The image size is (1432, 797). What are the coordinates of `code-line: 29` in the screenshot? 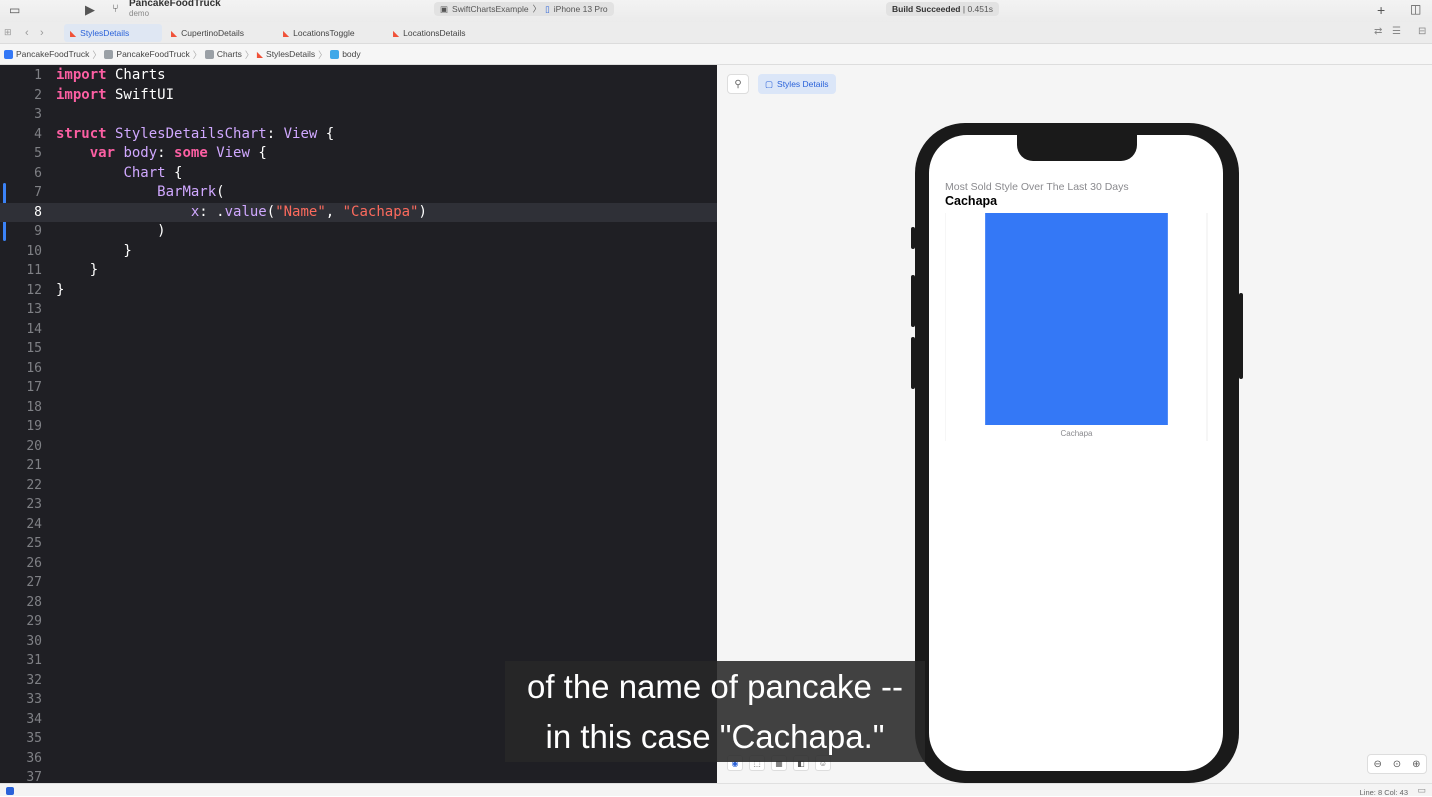 It's located at (358, 622).